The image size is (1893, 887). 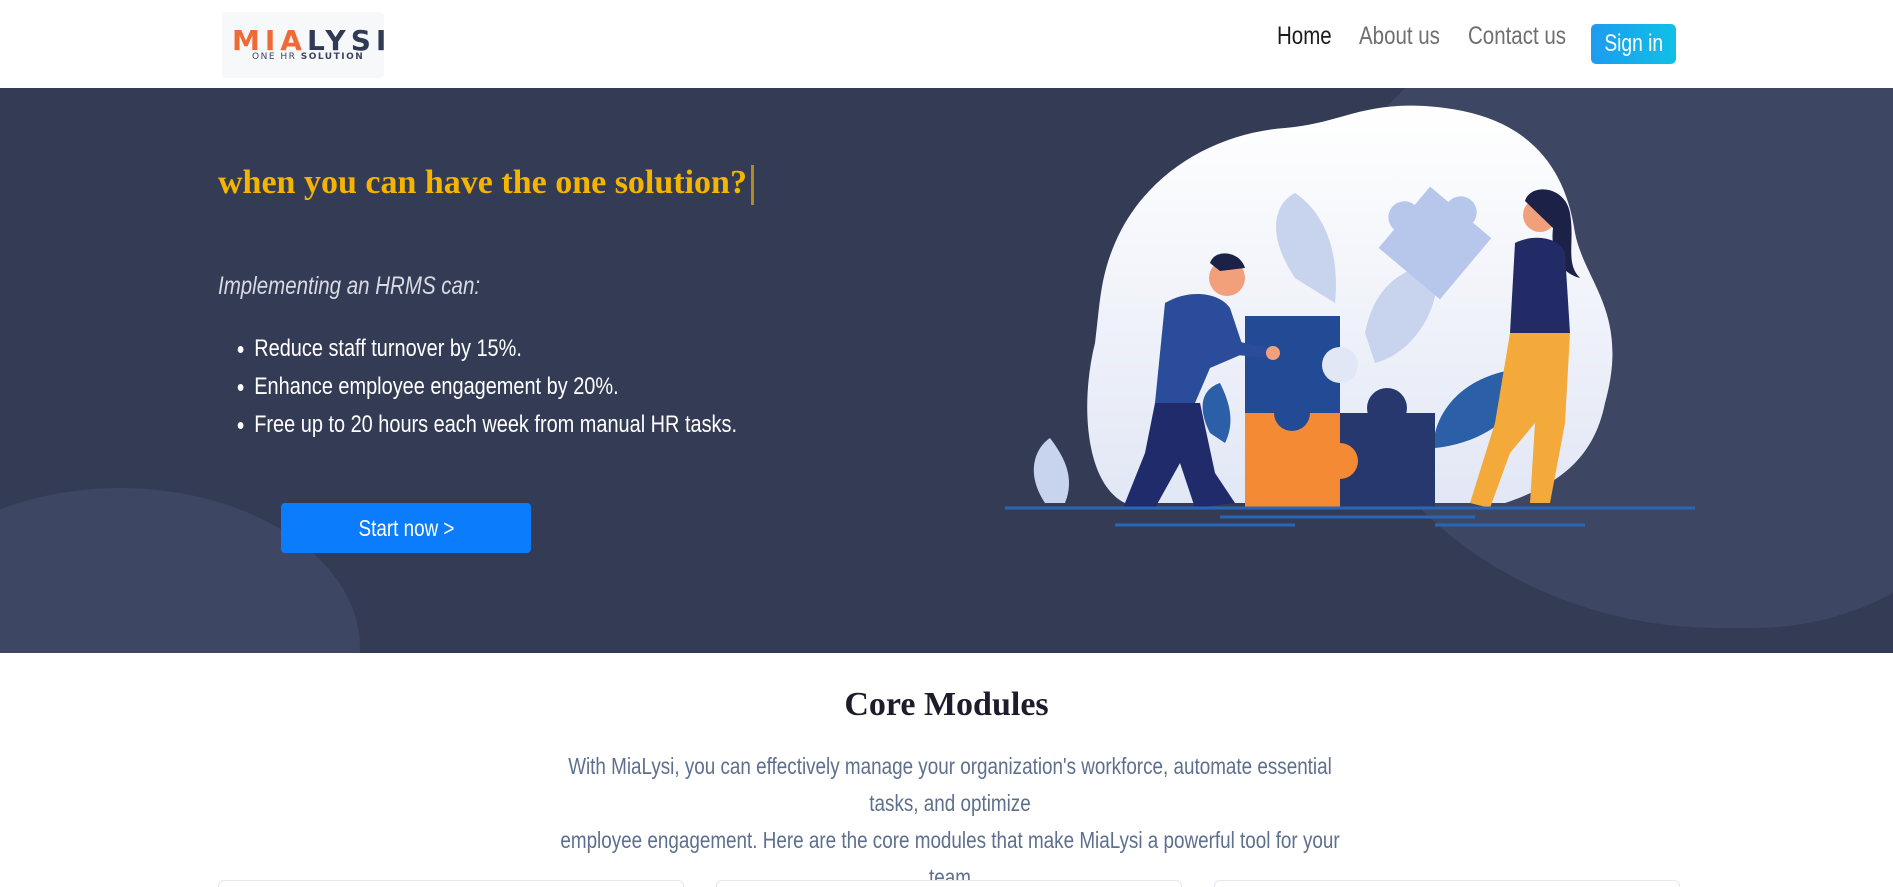 I want to click on start-now-label: Start now >, so click(x=406, y=528).